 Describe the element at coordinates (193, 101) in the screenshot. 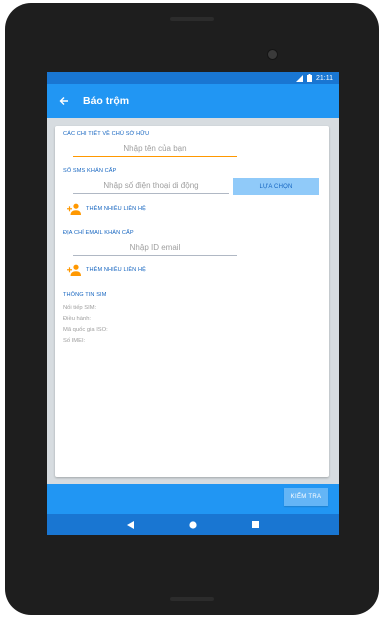

I see `app-bar: Báo trộm` at that location.